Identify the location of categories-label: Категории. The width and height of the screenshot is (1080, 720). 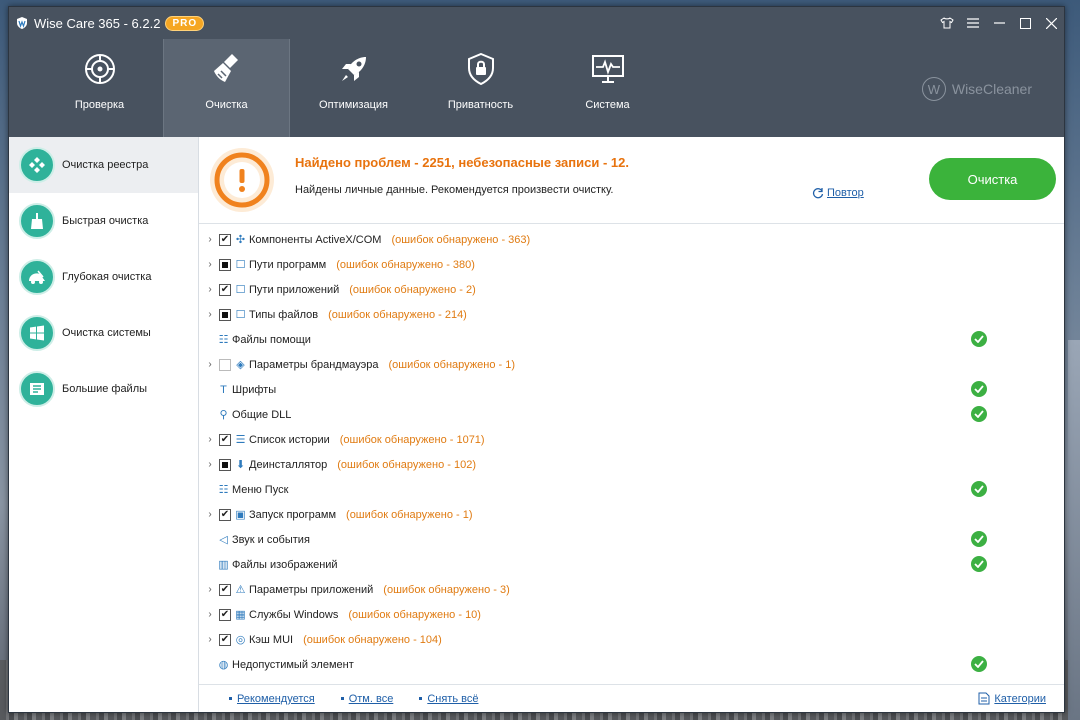
(1020, 698).